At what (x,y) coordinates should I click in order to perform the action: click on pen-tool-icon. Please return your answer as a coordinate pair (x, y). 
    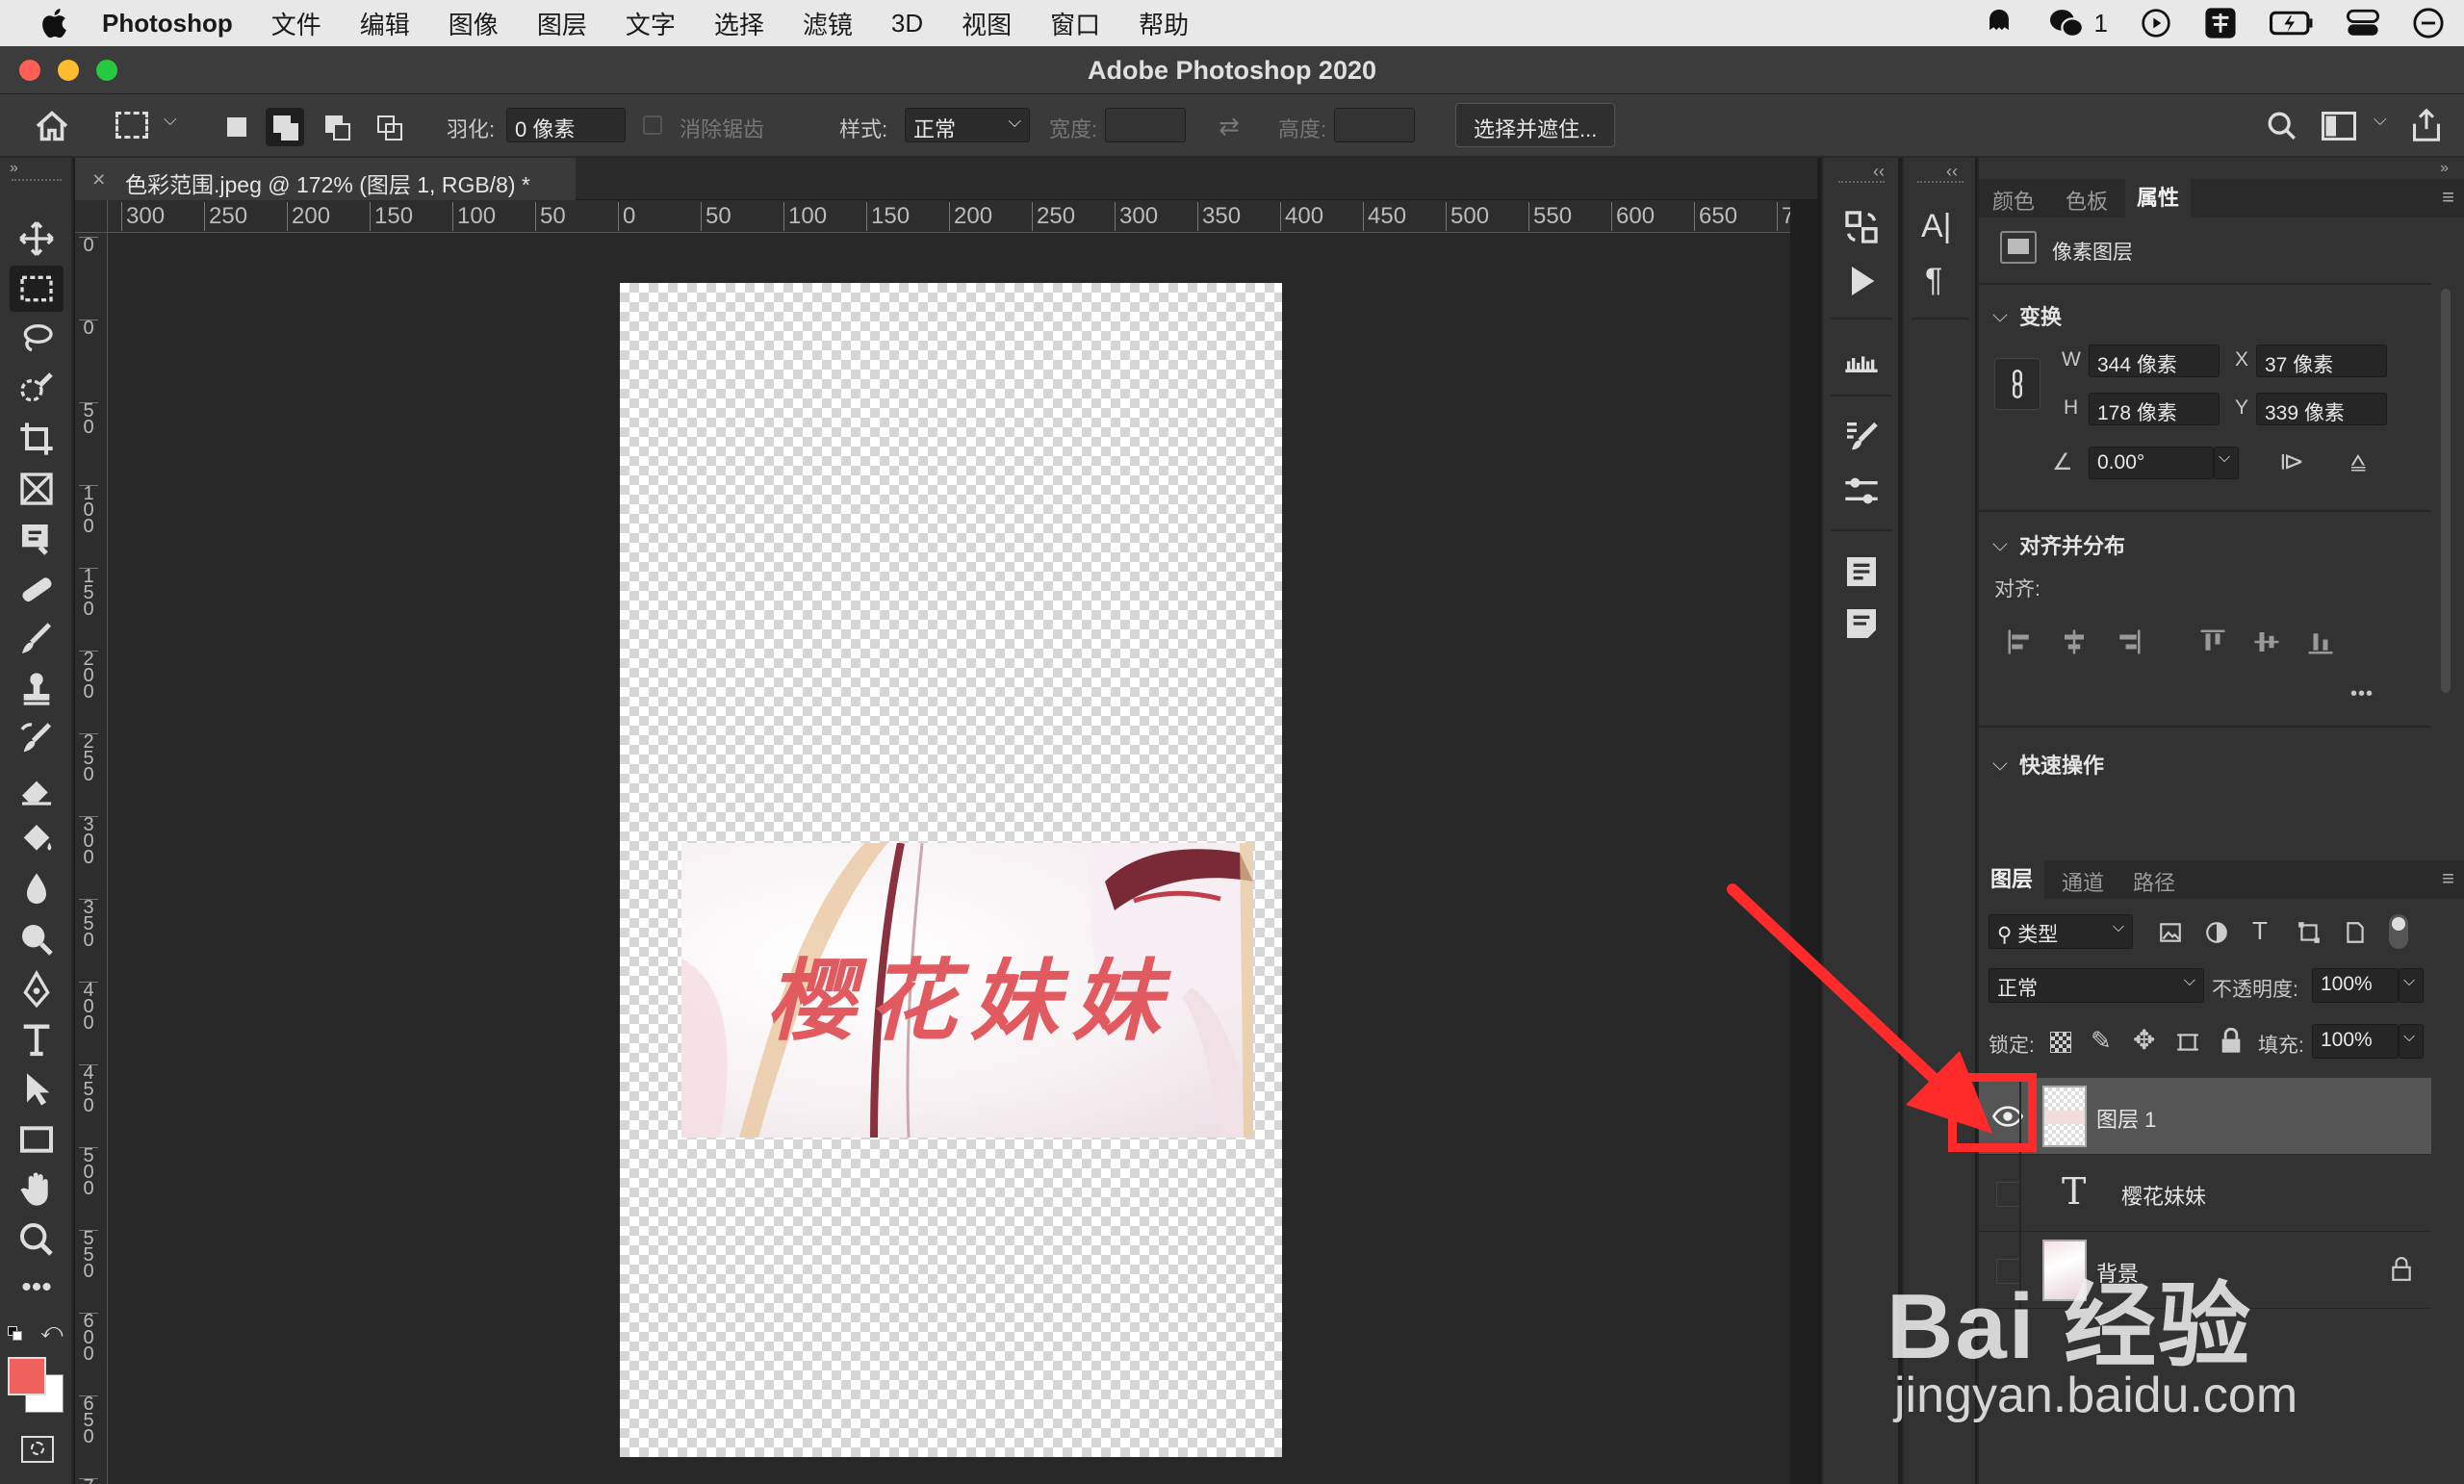
    Looking at the image, I should click on (36, 989).